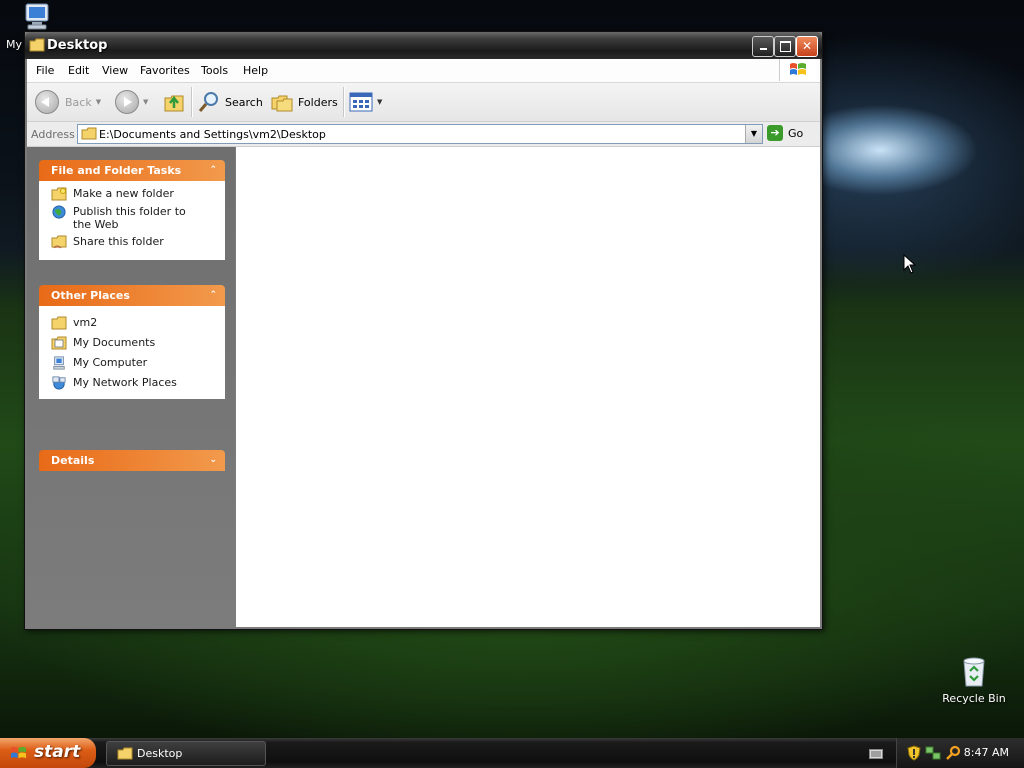 The width and height of the screenshot is (1024, 768). Describe the element at coordinates (57, 752) in the screenshot. I see `start-label: start` at that location.